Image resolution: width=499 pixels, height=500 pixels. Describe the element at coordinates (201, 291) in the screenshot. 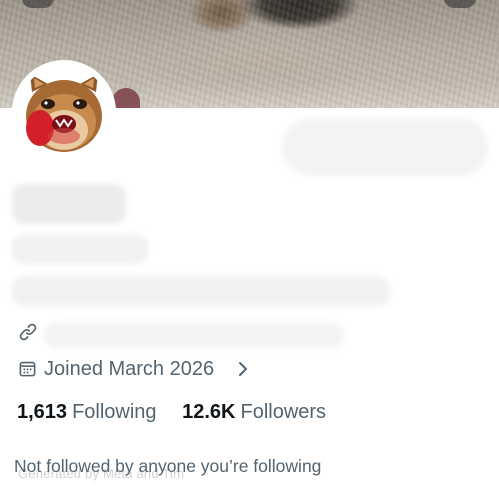

I see `bio-redacted` at that location.